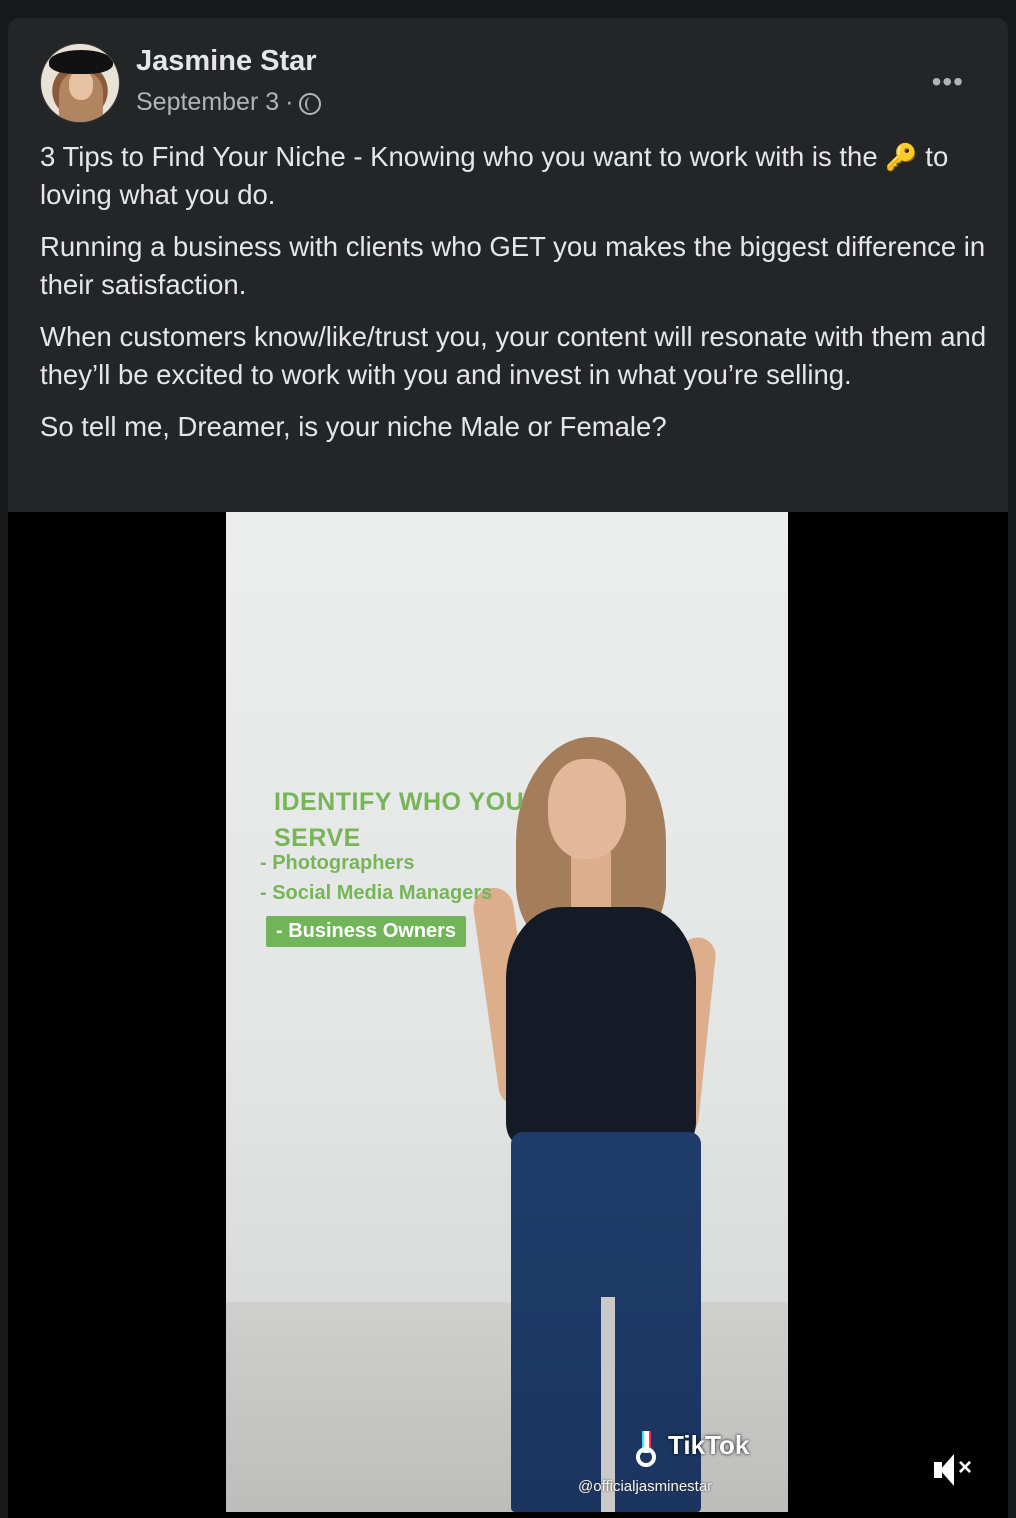  Describe the element at coordinates (366, 931) in the screenshot. I see `video-overlay-item-highlighted: - Business Owners` at that location.